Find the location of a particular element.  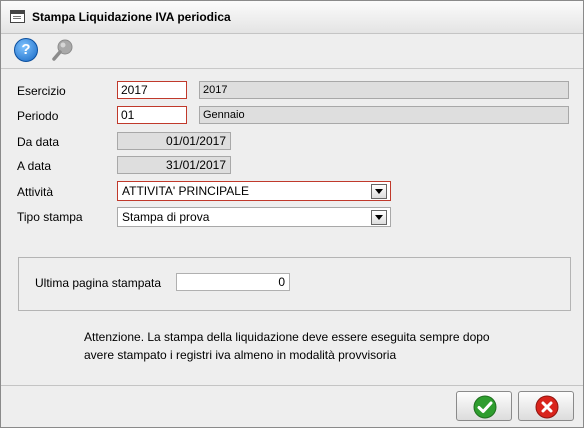

bottom-separator is located at coordinates (292, 385).